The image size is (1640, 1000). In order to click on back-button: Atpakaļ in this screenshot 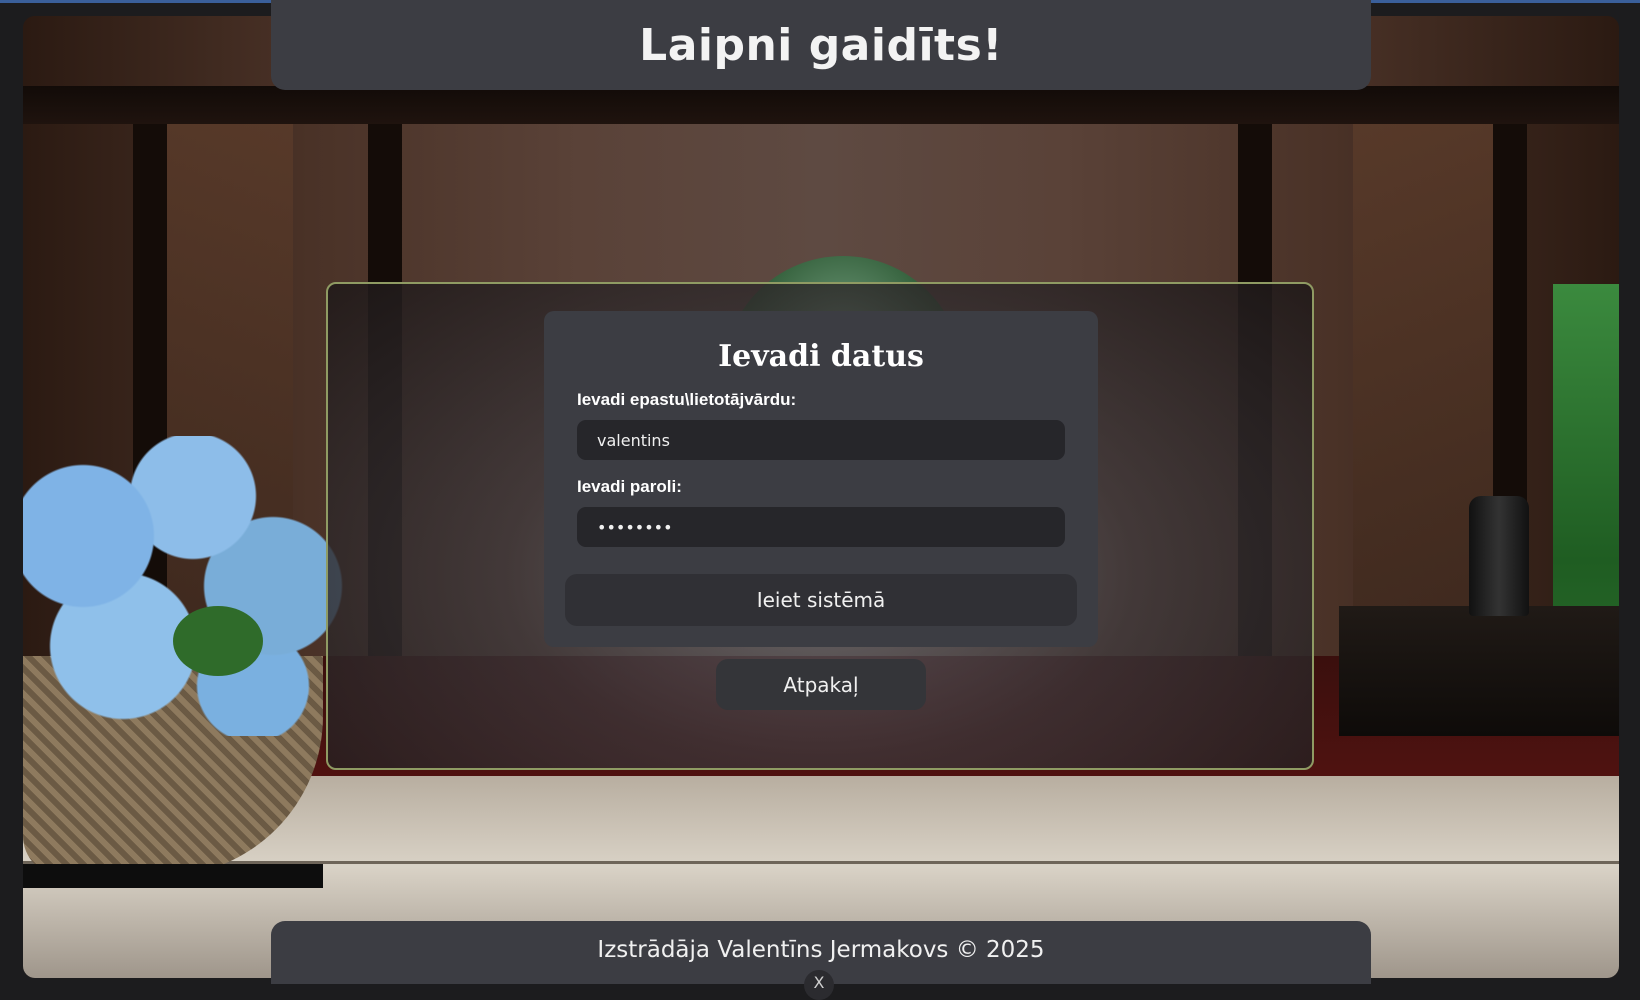, I will do `click(821, 684)`.